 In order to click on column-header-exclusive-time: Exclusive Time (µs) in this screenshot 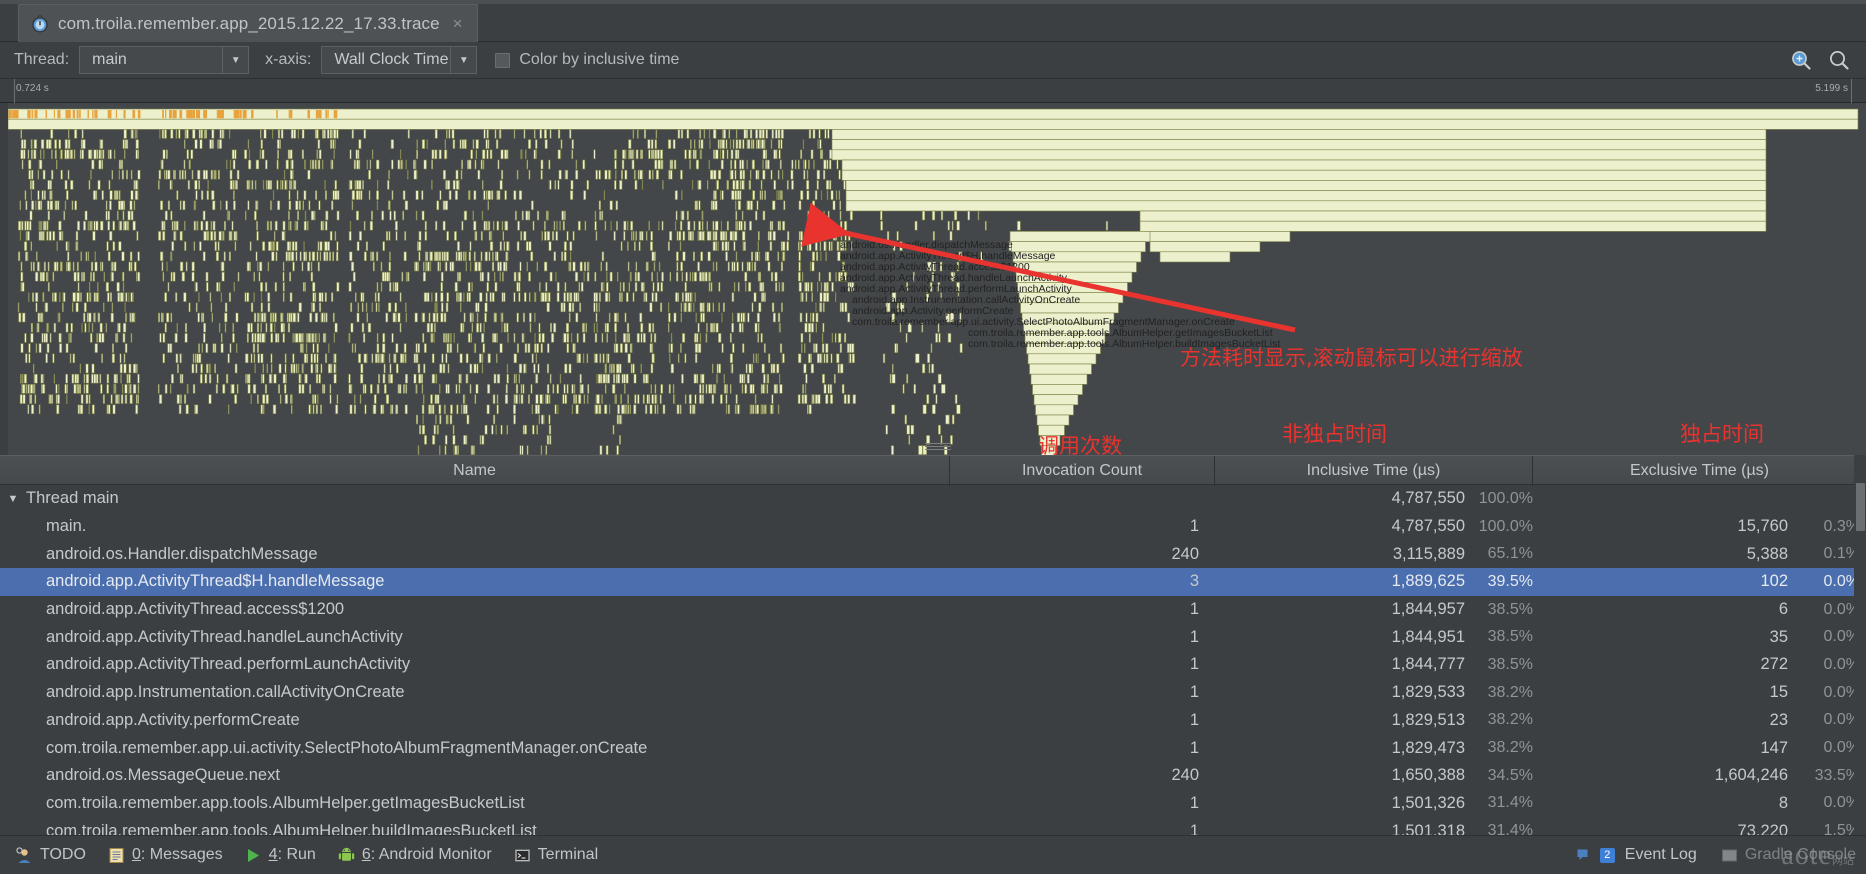, I will do `click(1699, 471)`.